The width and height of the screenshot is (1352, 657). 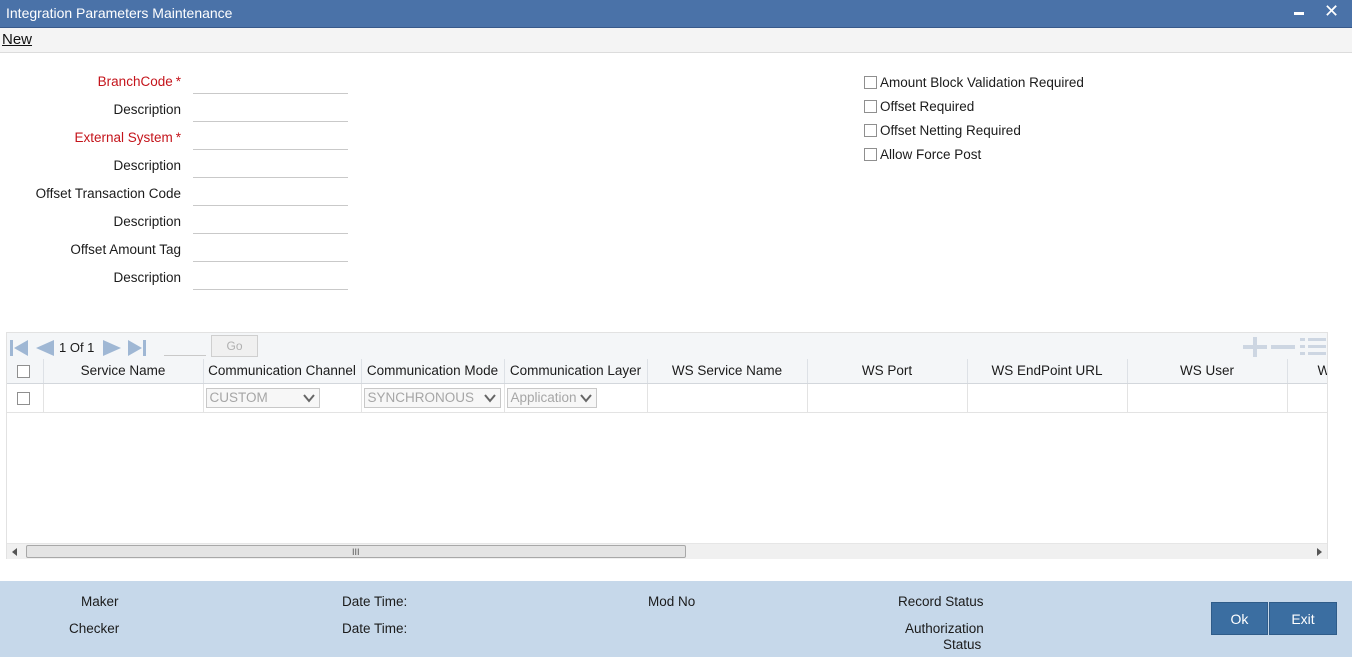 I want to click on communication-layer-value: Application, so click(x=543, y=397).